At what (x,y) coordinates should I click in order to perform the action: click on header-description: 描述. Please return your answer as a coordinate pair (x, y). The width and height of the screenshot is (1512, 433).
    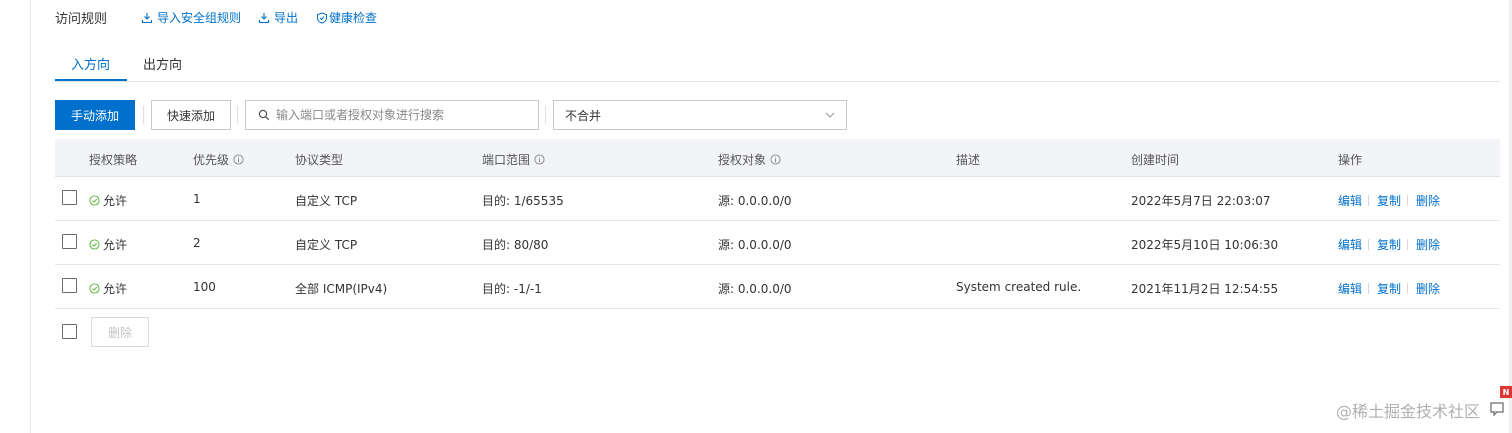
    Looking at the image, I should click on (968, 159).